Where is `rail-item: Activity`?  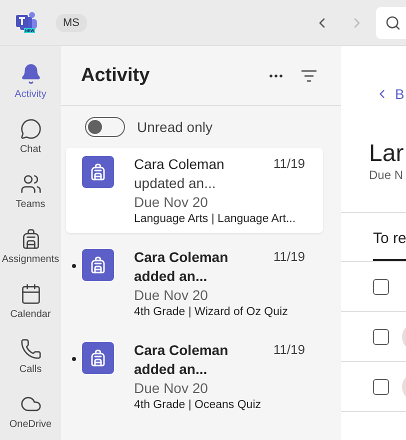 rail-item: Activity is located at coordinates (30, 81).